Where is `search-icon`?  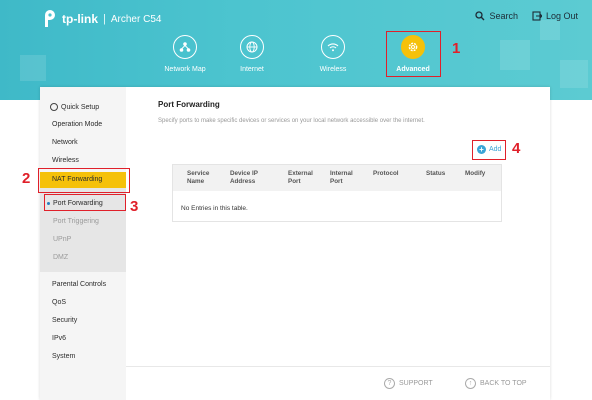 search-icon is located at coordinates (480, 16).